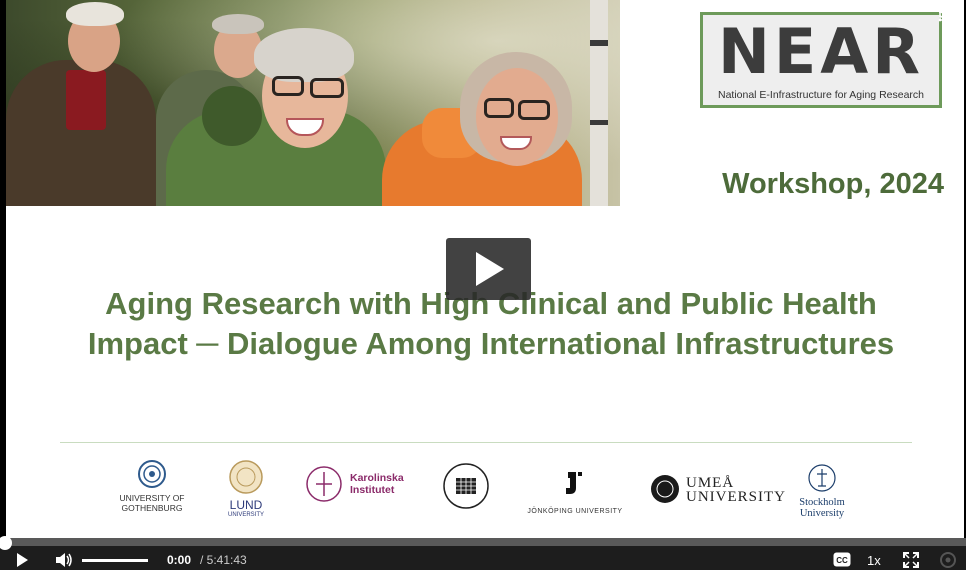  I want to click on current-time: 0:00, so click(179, 560).